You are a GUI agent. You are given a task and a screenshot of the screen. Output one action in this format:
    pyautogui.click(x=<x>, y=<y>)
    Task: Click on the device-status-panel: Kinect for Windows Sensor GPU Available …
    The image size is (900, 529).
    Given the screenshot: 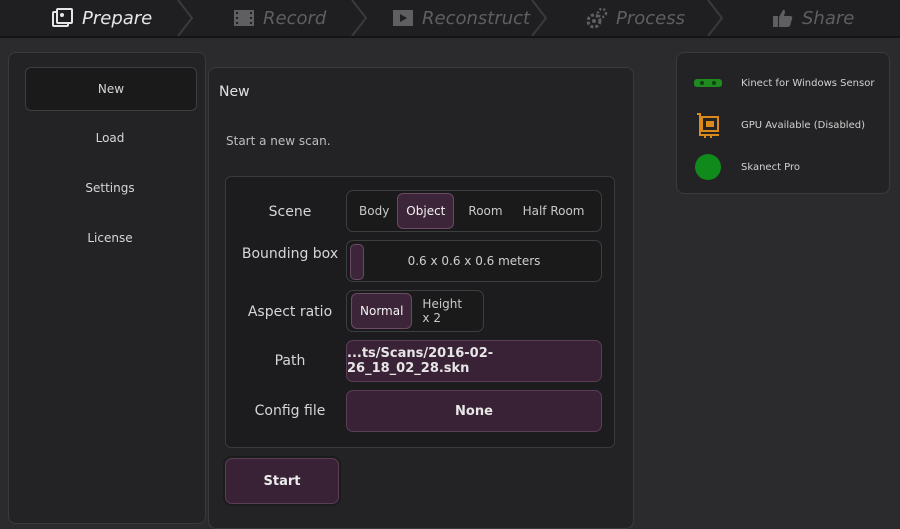 What is the action you would take?
    pyautogui.click(x=783, y=123)
    